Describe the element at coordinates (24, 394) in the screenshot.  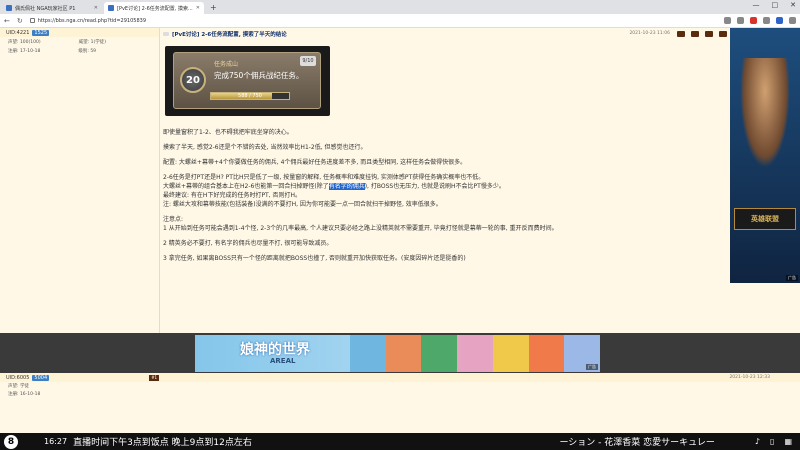
I see `user-meta-line: 注册: 16-10-18` at that location.